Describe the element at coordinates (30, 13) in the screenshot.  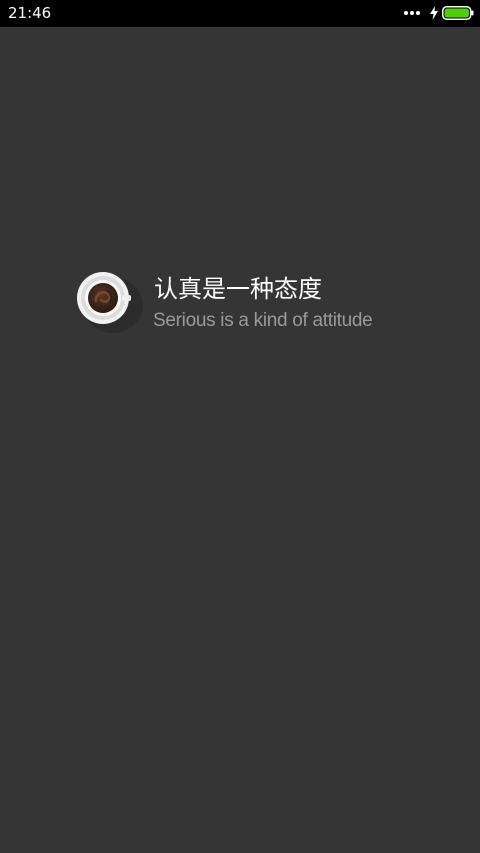
I see `status-time: 21:46` at that location.